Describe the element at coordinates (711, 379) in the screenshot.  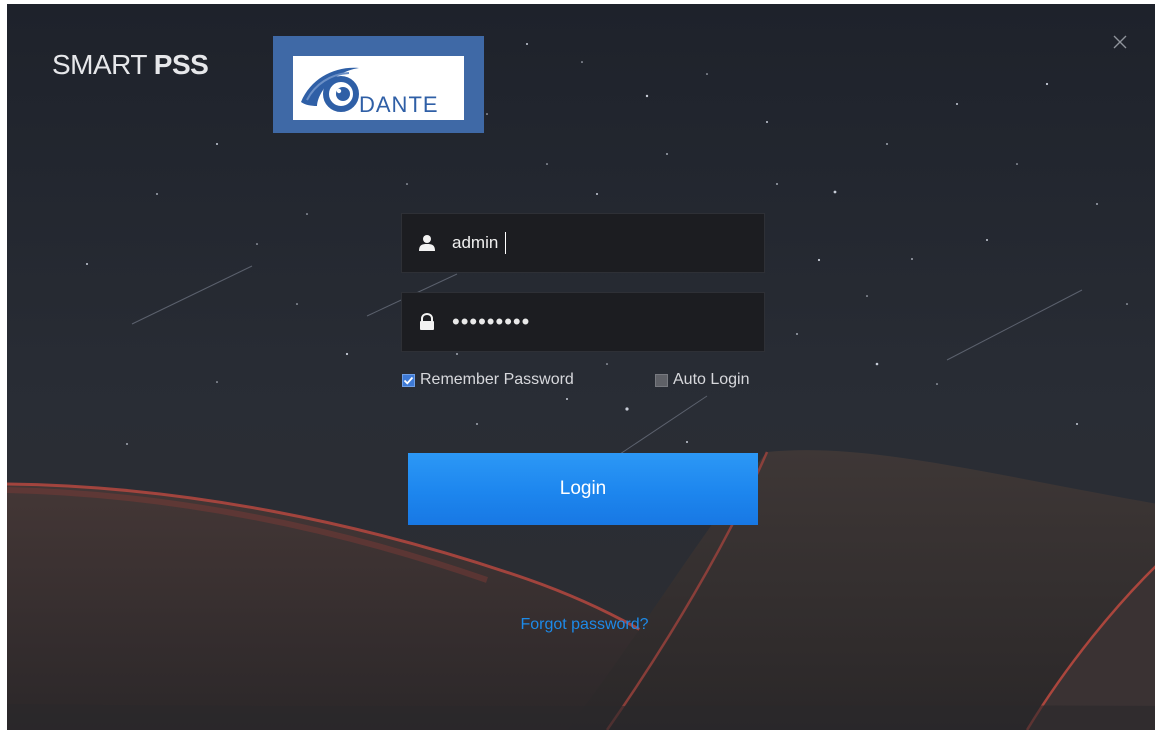
I see `auto-login-label: Auto Login` at that location.